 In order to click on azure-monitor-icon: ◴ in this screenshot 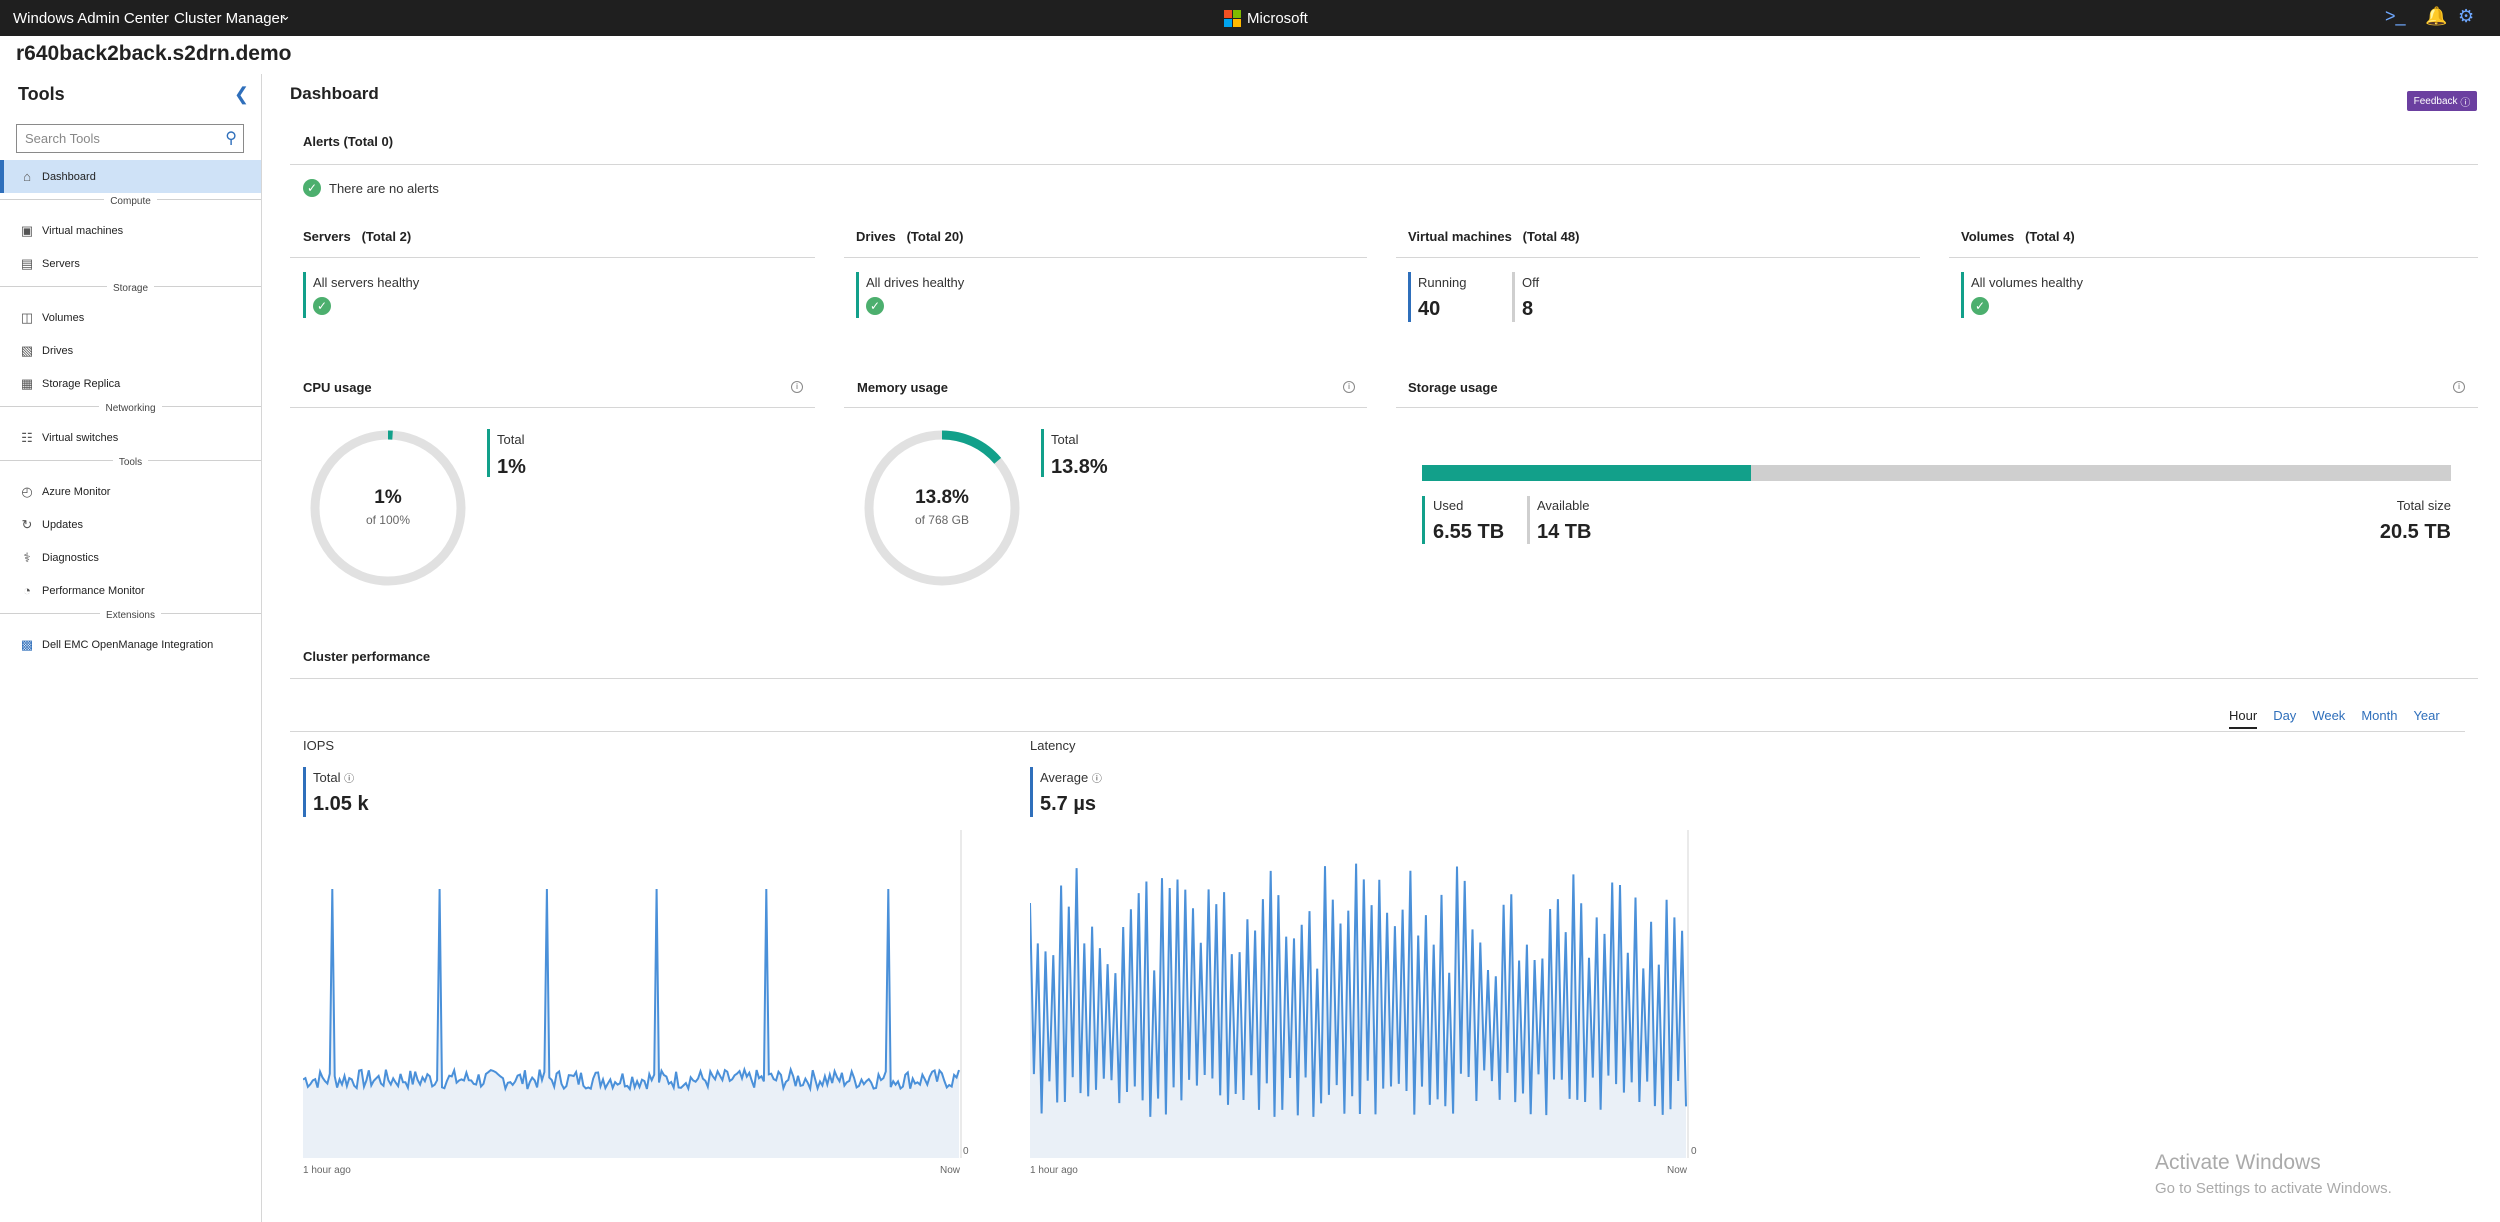, I will do `click(27, 491)`.